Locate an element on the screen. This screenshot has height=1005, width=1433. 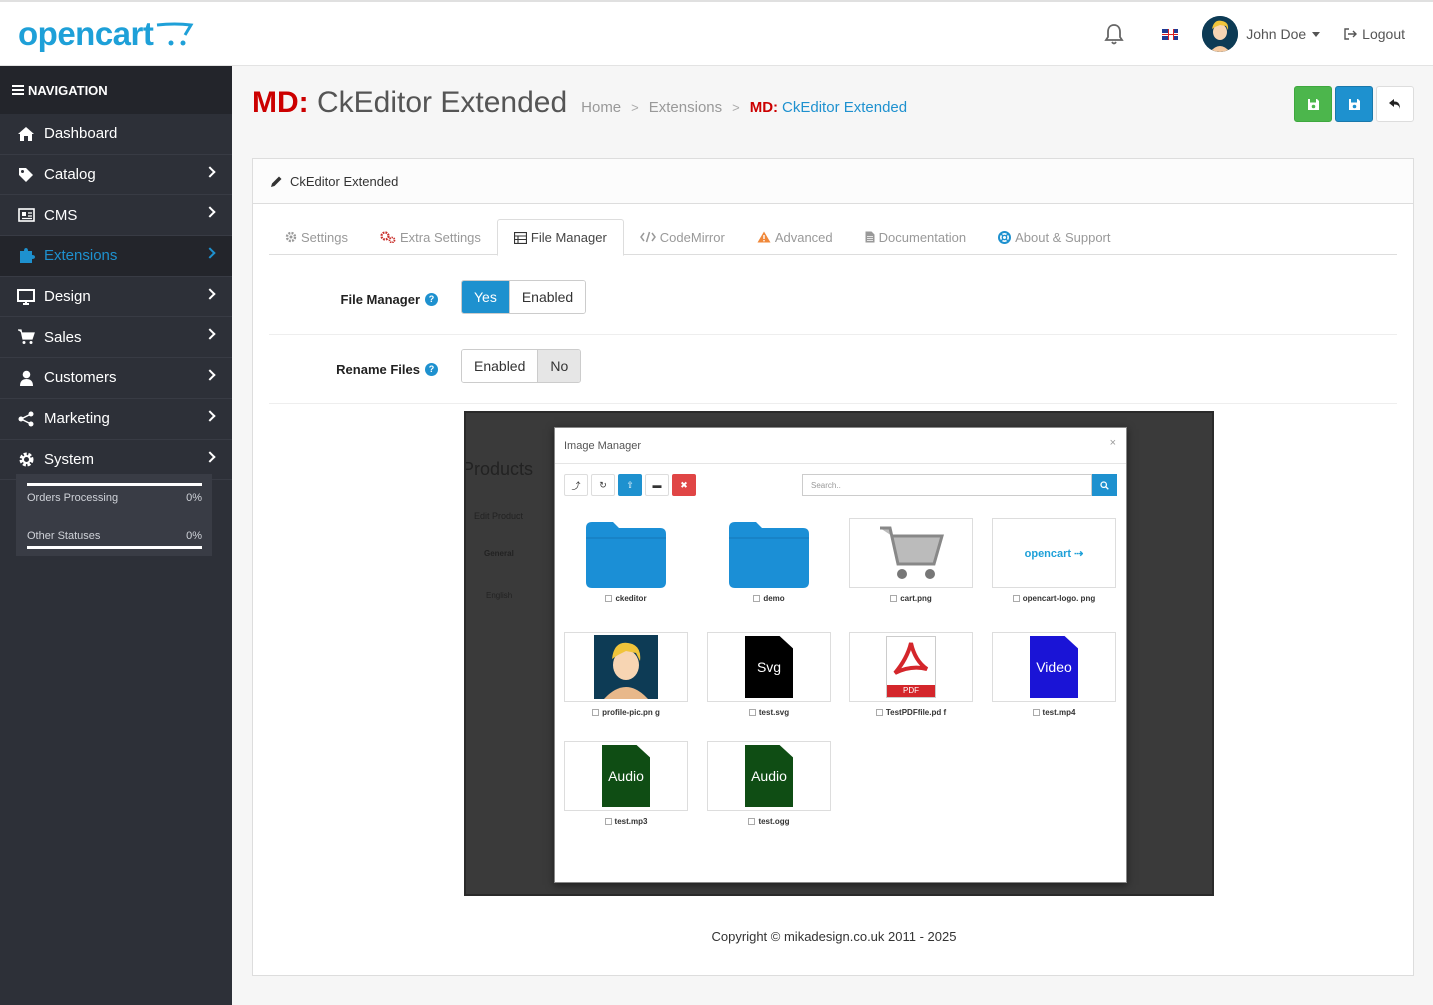
rename-files-label: Rename Files ? is located at coordinates (353, 369).